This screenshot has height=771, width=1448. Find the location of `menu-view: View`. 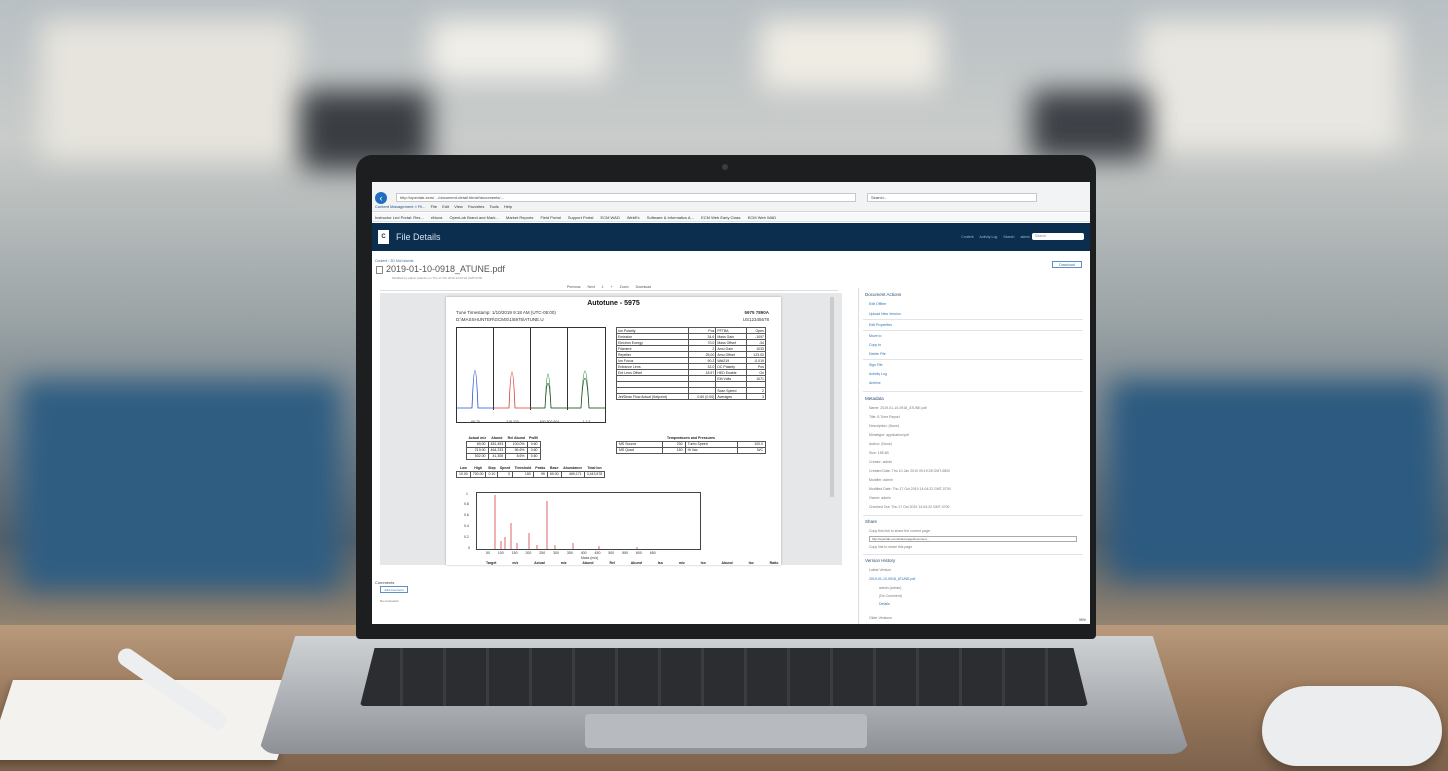

menu-view: View is located at coordinates (458, 206).